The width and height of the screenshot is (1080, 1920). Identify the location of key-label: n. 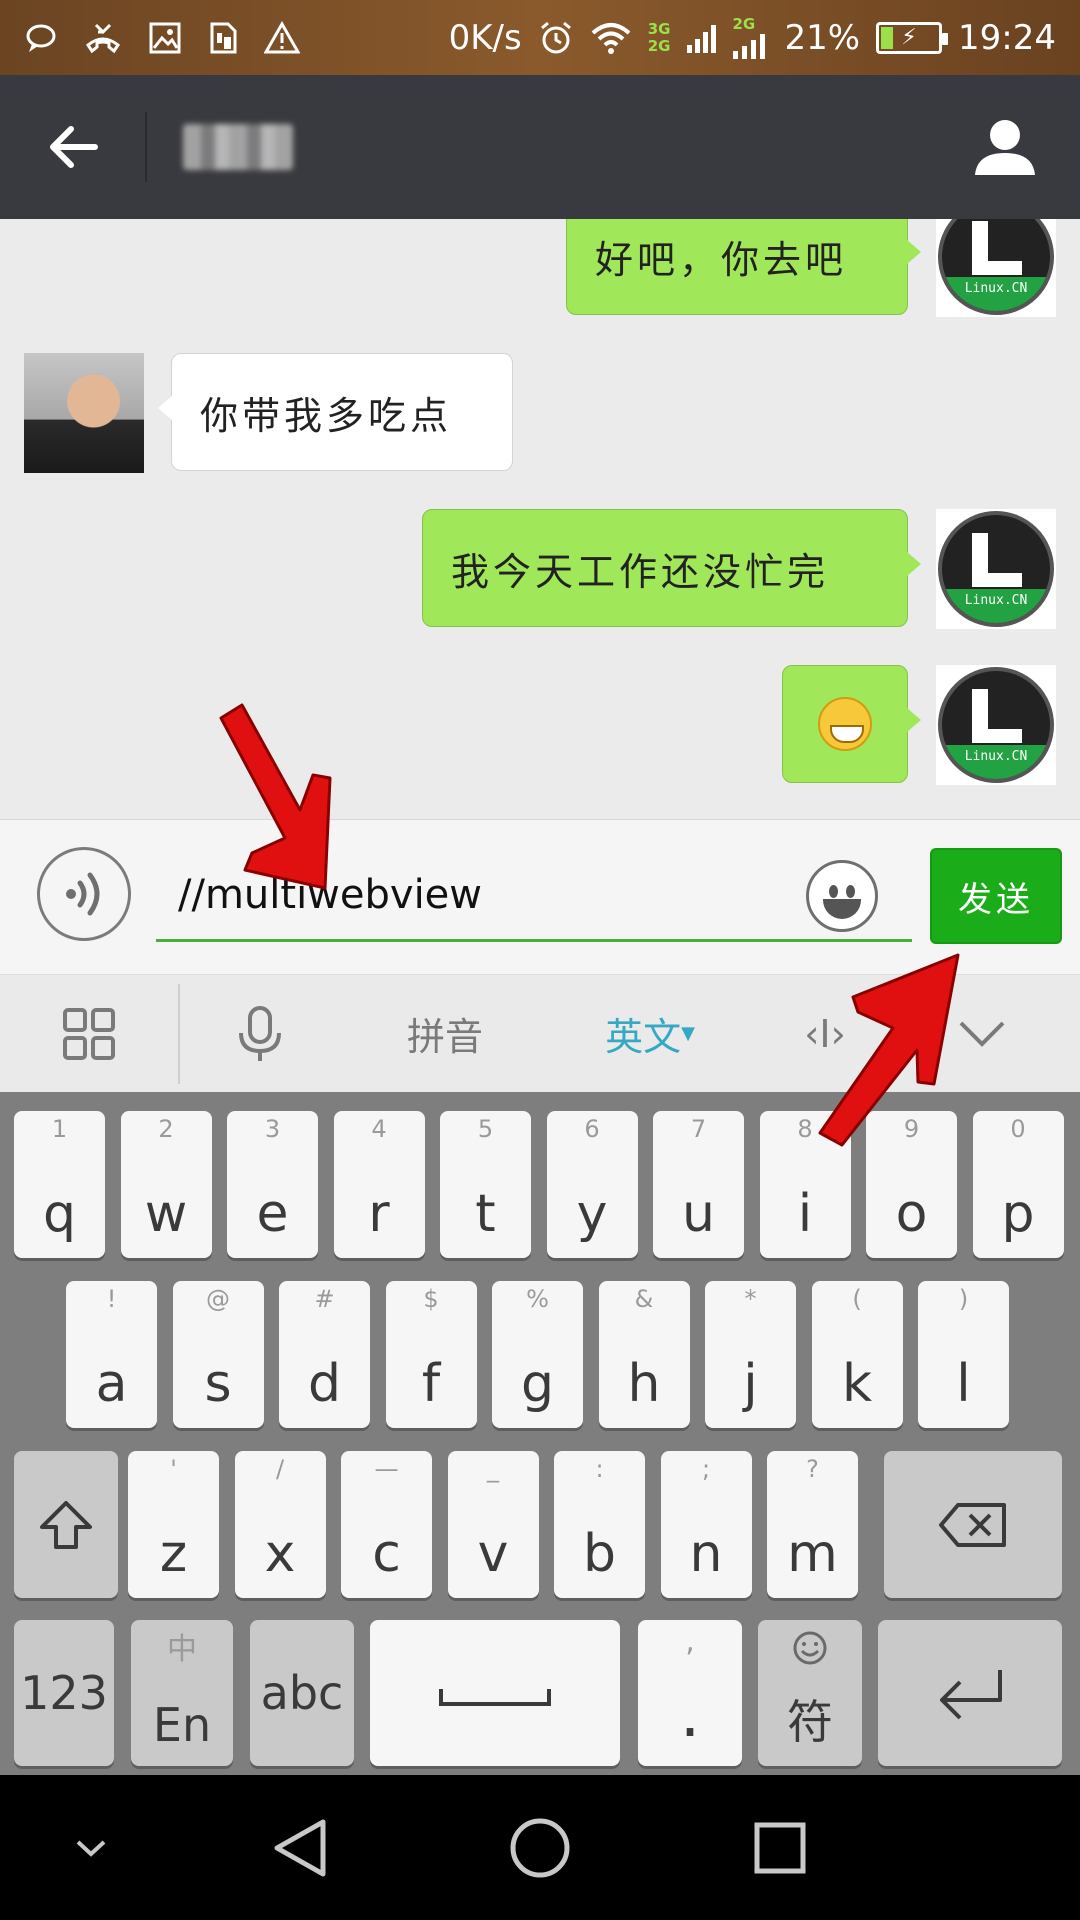
(706, 1554).